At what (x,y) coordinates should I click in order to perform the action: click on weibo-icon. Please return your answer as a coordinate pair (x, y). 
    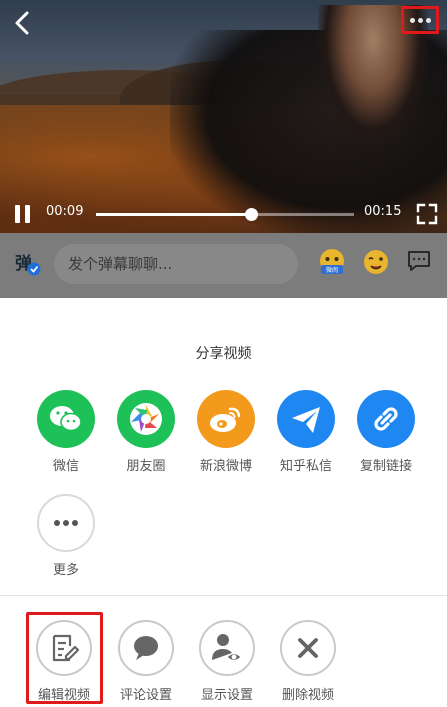
    Looking at the image, I should click on (226, 419).